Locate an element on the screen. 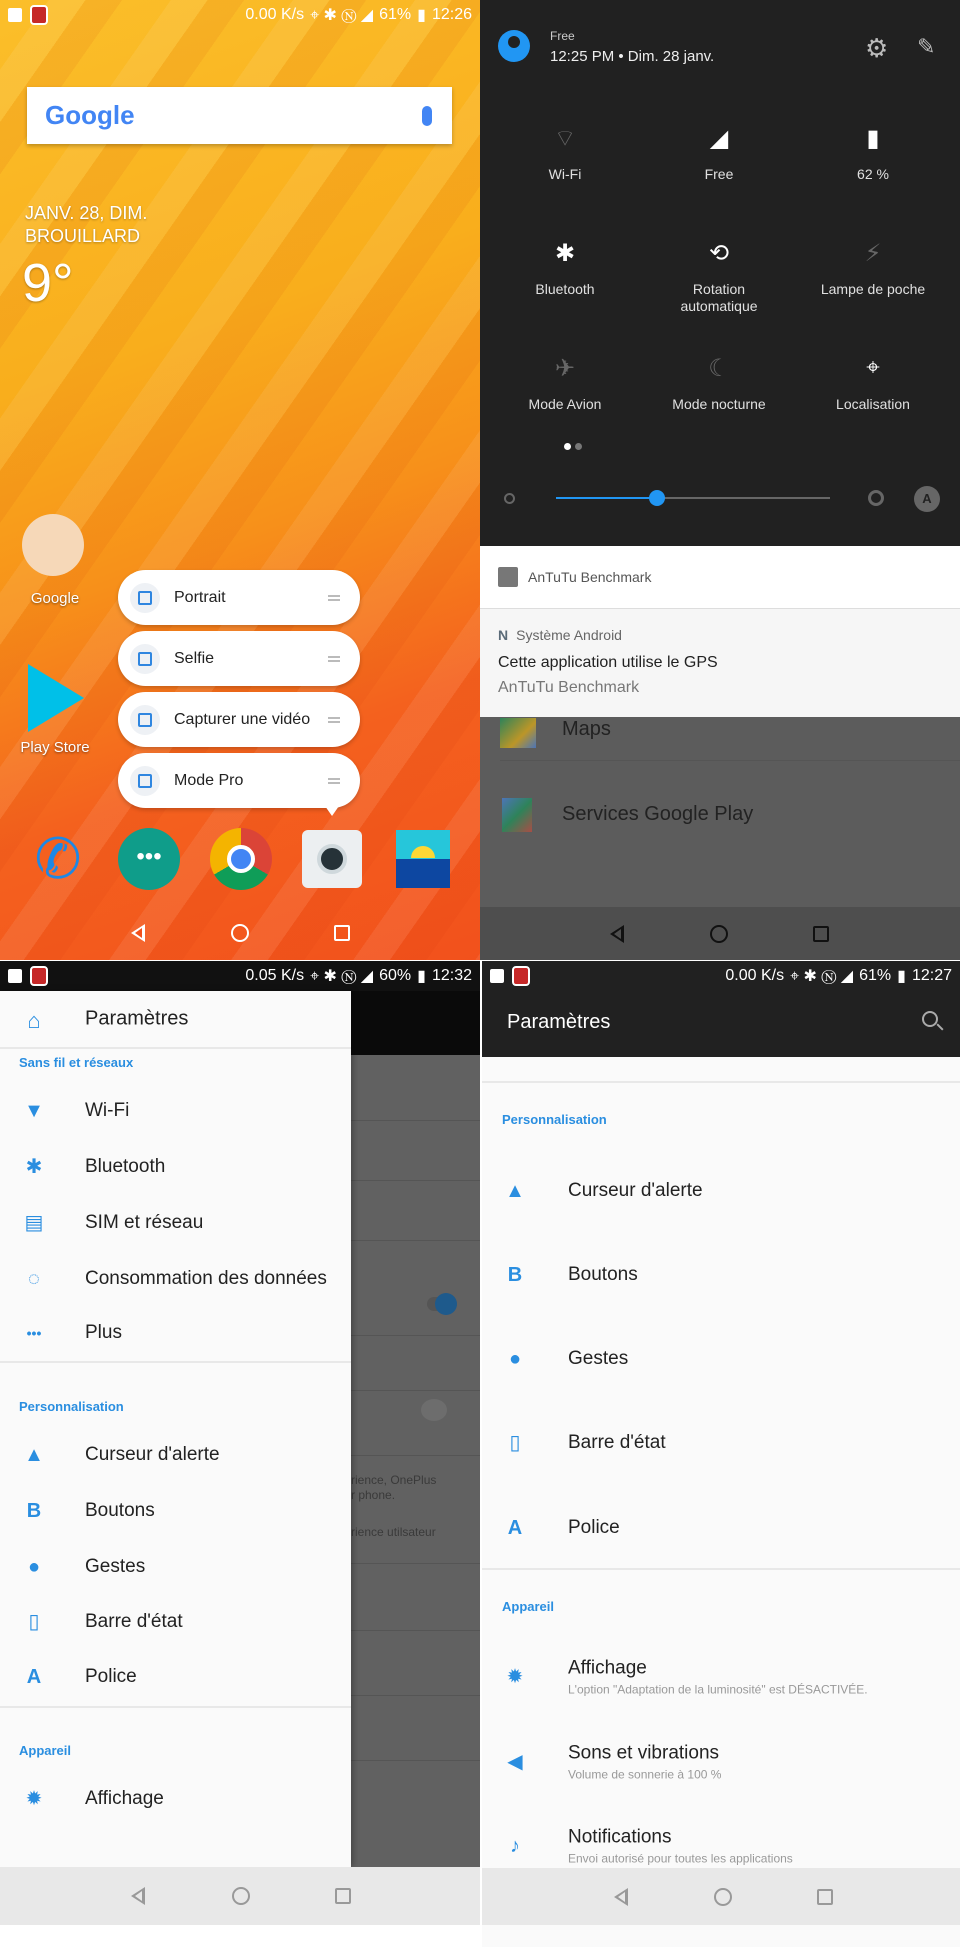  brightness-thumb is located at coordinates (657, 498).